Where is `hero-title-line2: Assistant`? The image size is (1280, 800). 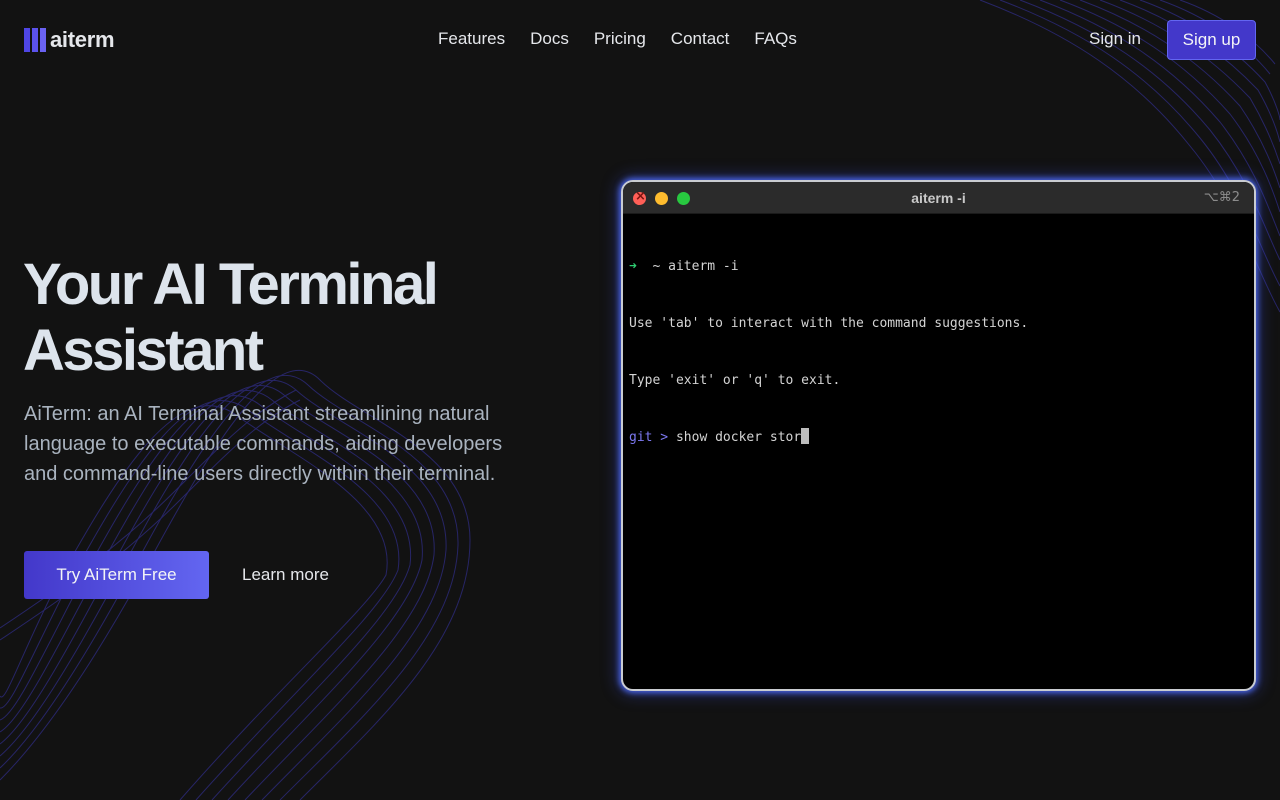
hero-title-line2: Assistant is located at coordinates (143, 350).